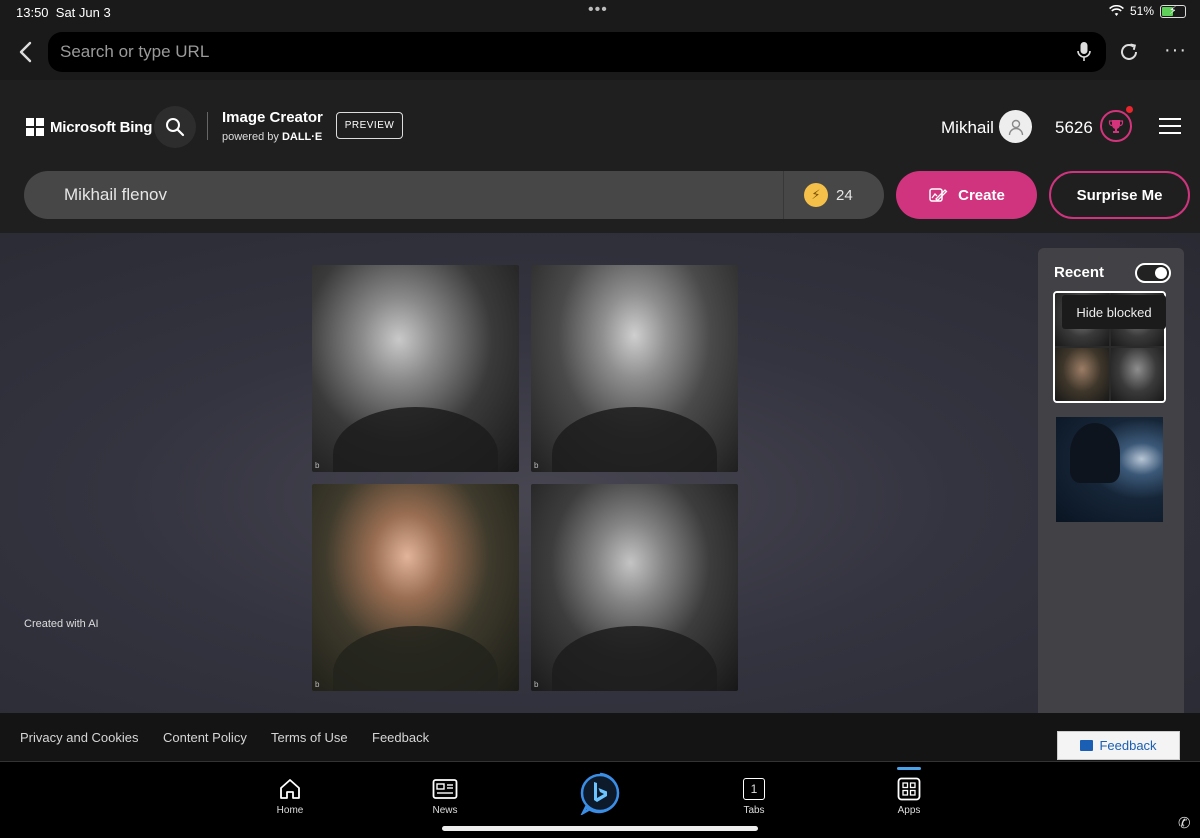  I want to click on url-input, so click(550, 52).